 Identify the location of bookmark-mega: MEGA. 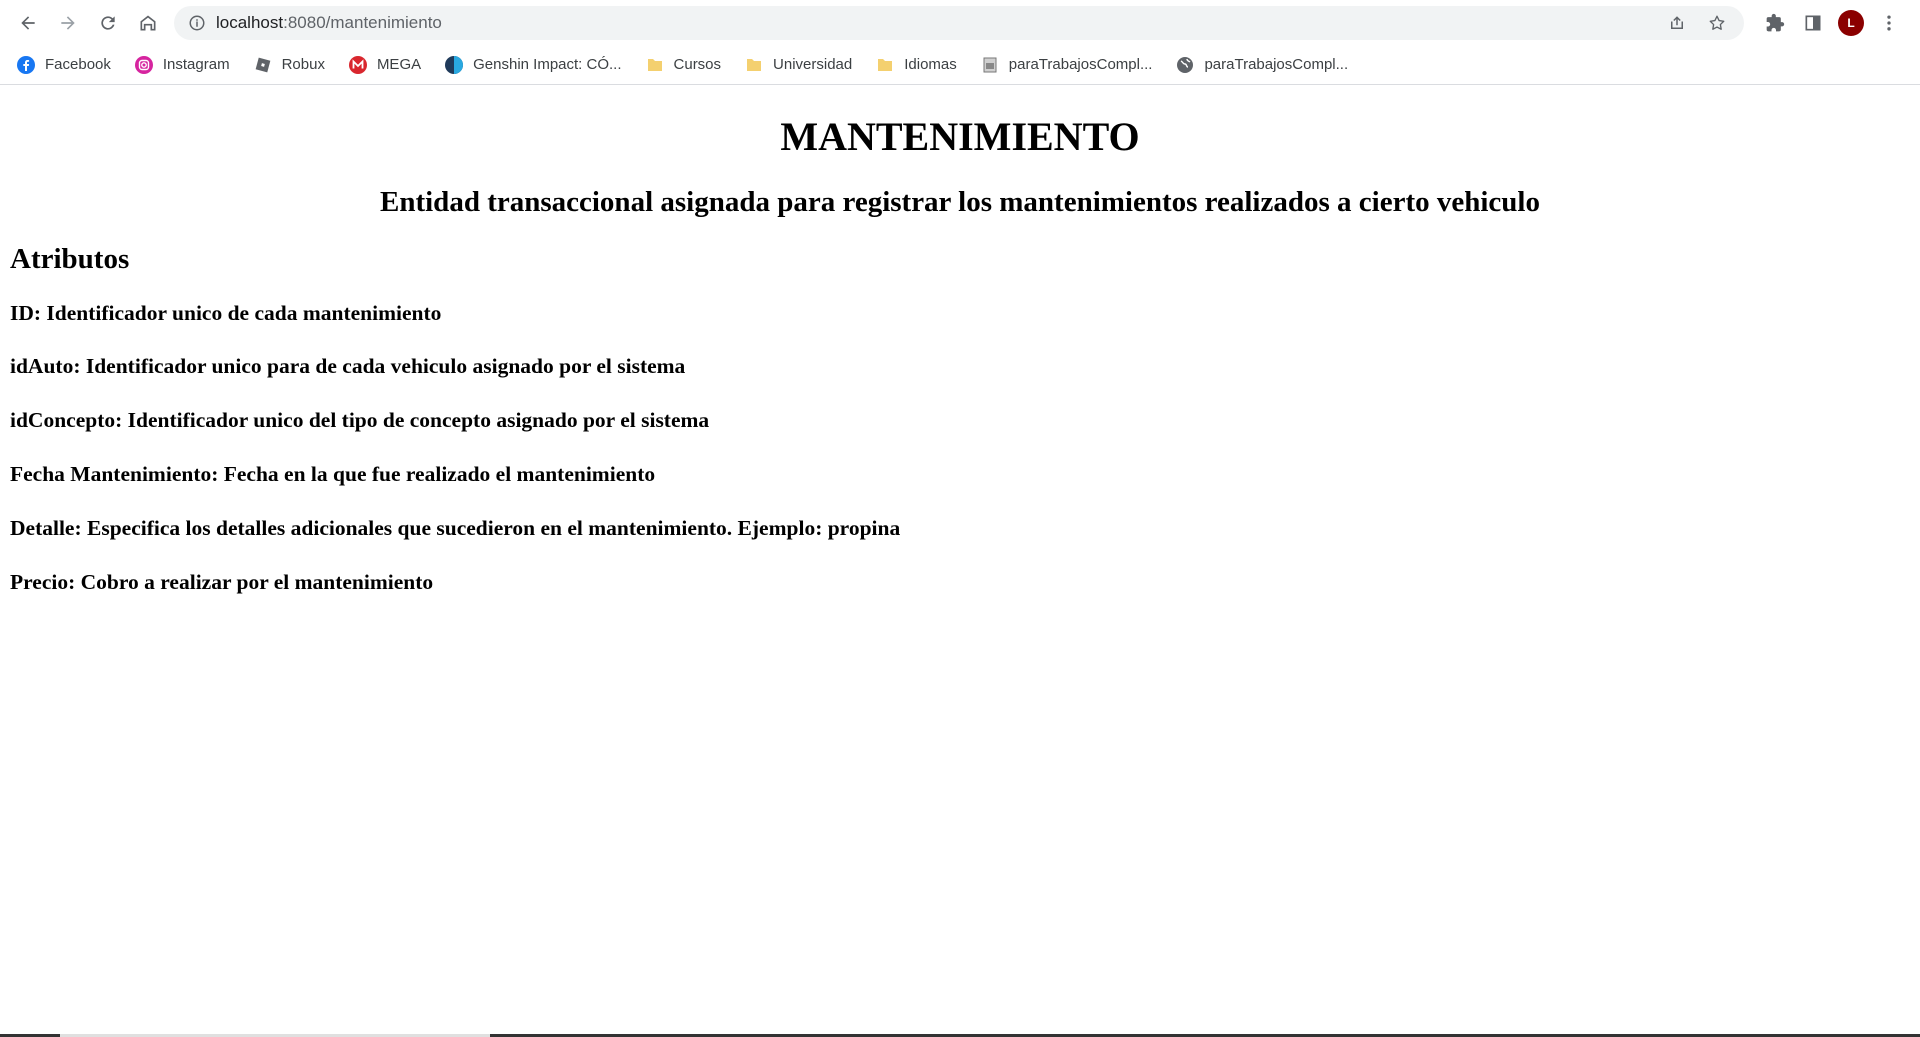
(384, 65).